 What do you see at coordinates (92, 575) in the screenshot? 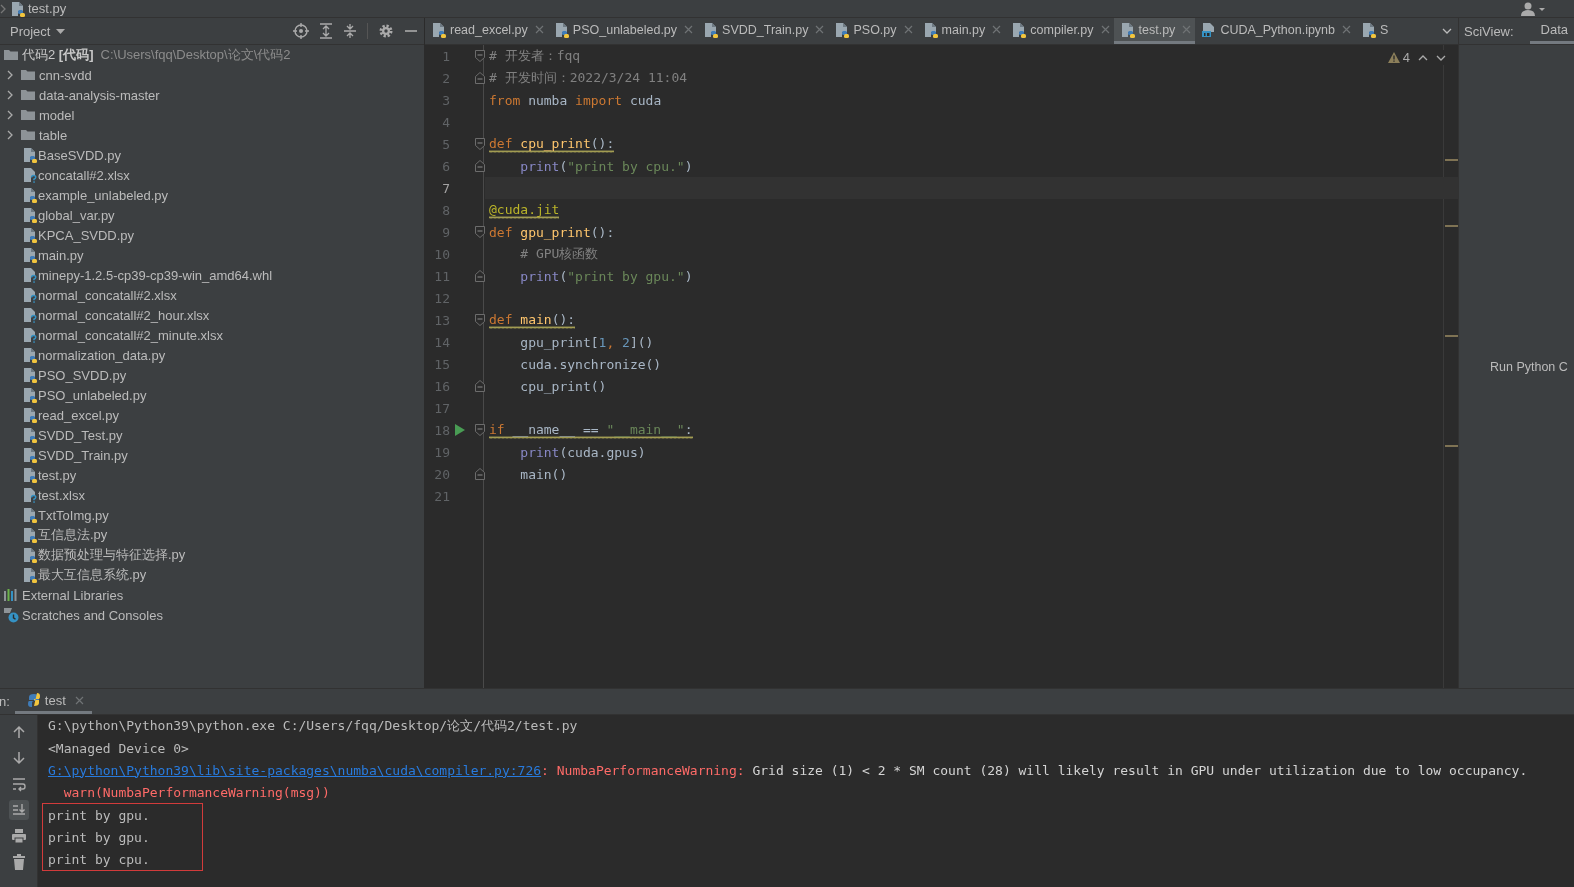
I see `file-name: 最大互信息系统.py` at bounding box center [92, 575].